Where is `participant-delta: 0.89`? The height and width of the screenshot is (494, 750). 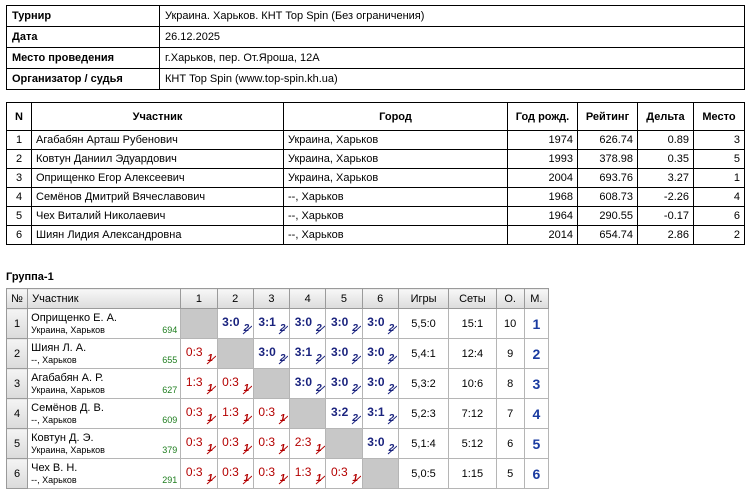
participant-delta: 0.89 is located at coordinates (665, 140).